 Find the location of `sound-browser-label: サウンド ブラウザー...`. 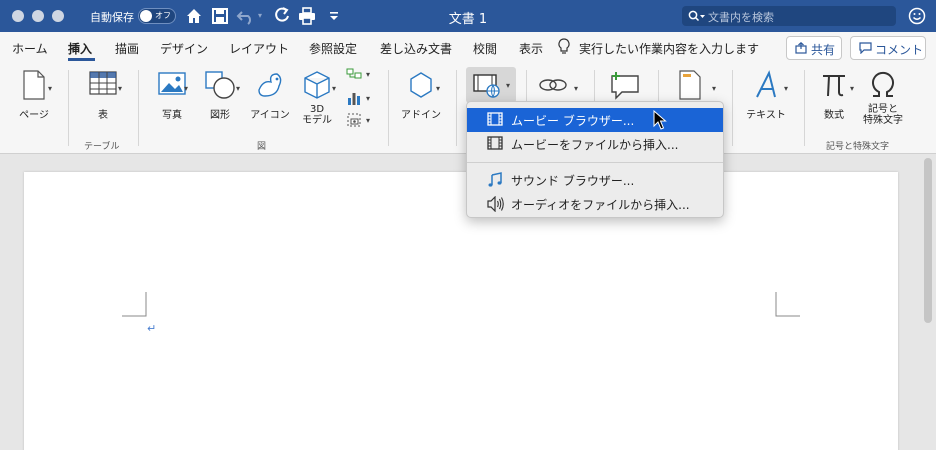

sound-browser-label: サウンド ブラウザー... is located at coordinates (573, 181).